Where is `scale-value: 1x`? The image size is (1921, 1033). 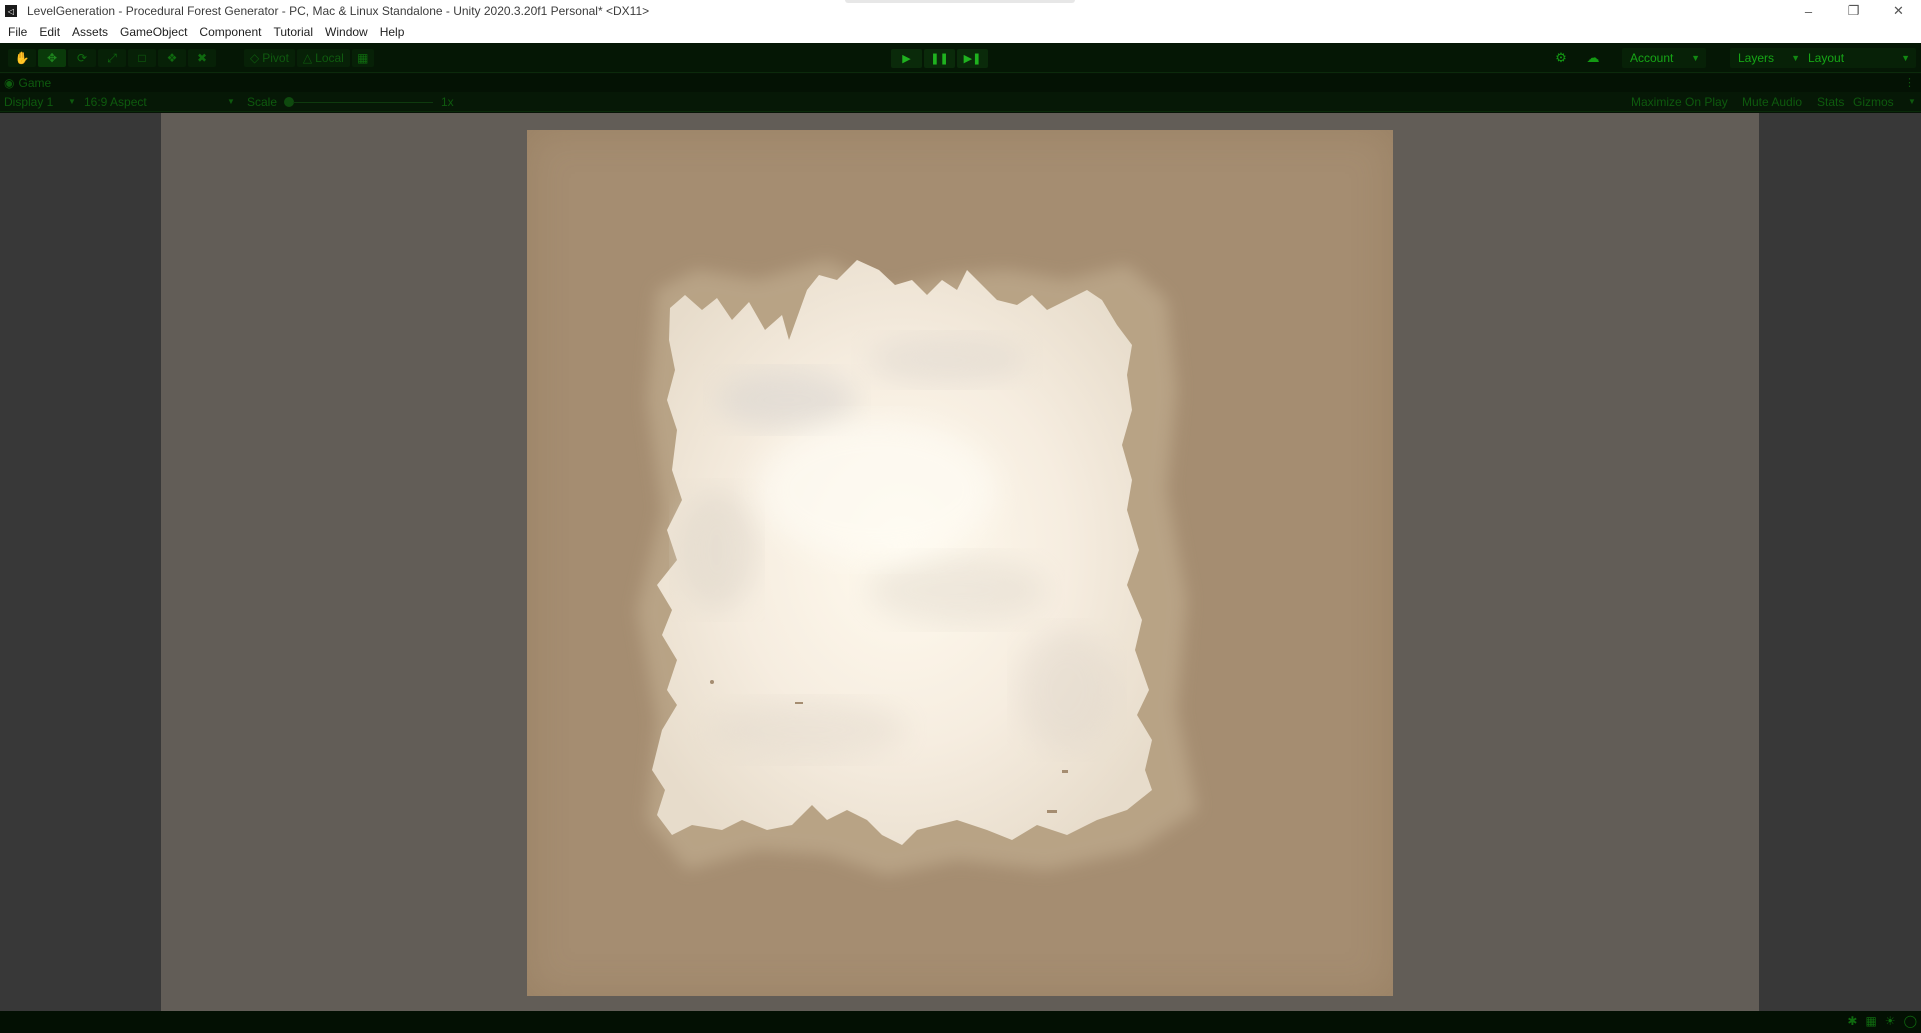 scale-value: 1x is located at coordinates (447, 102).